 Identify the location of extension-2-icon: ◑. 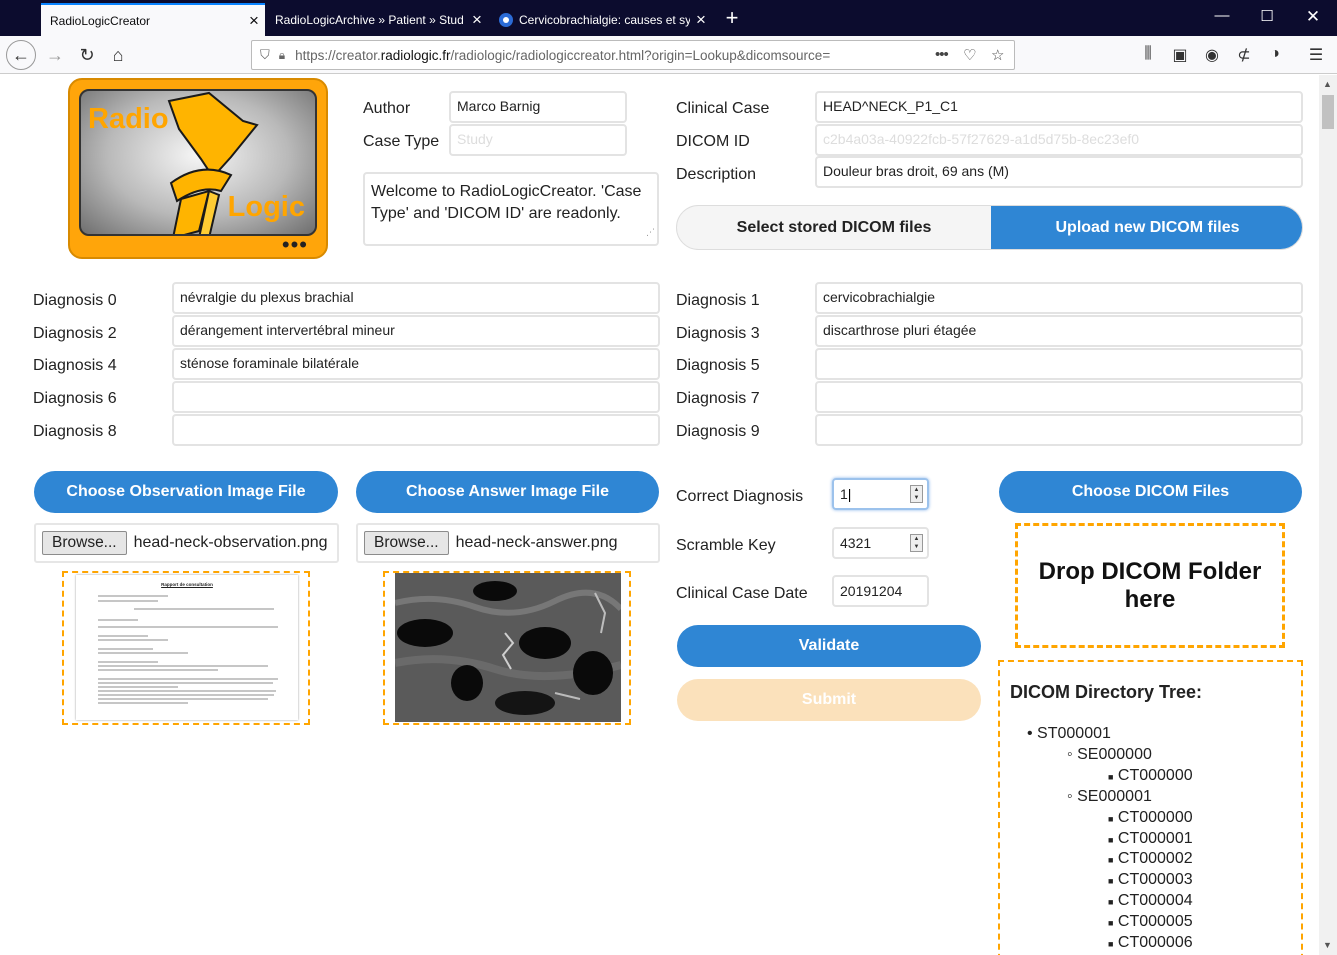
(1275, 54).